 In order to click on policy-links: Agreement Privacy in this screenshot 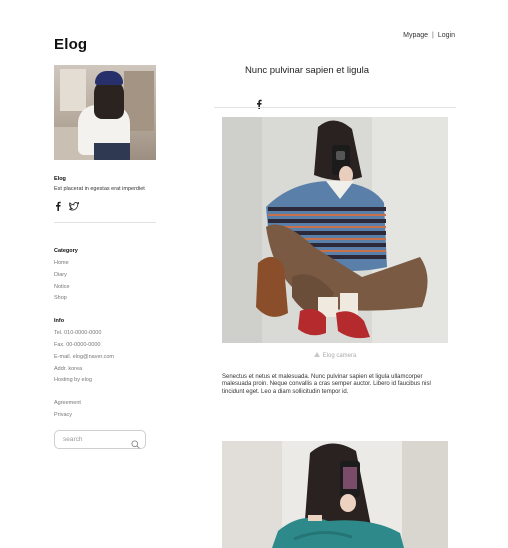, I will do `click(106, 410)`.